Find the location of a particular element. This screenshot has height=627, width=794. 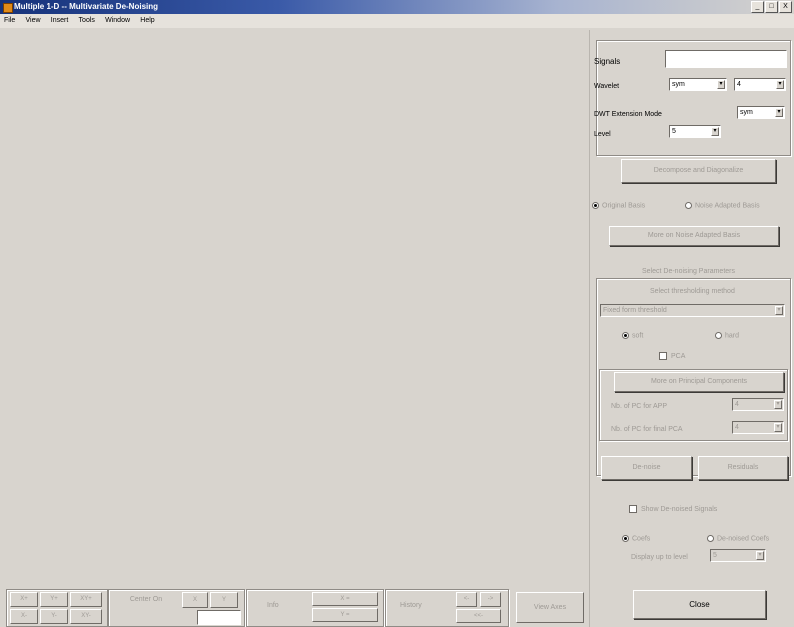

wavelet-family-select: sym ▾ is located at coordinates (698, 84).